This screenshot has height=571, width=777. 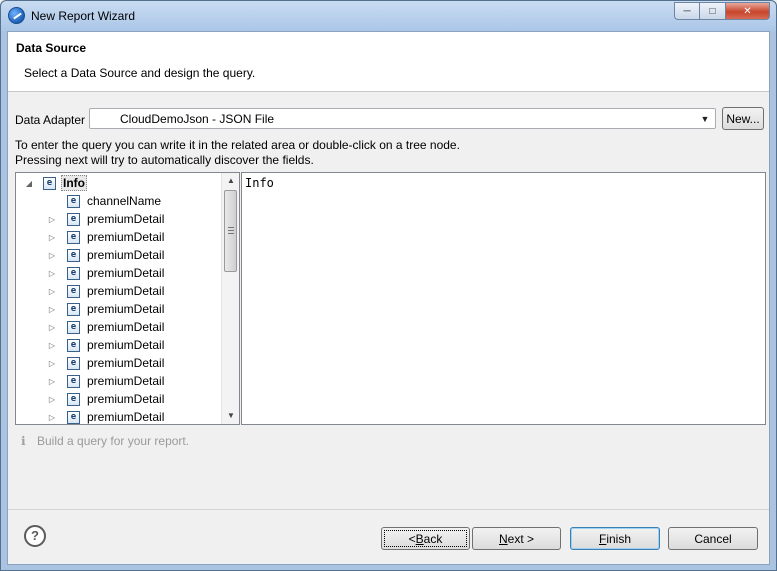 I want to click on tree-node: e channelName, so click(x=118, y=202).